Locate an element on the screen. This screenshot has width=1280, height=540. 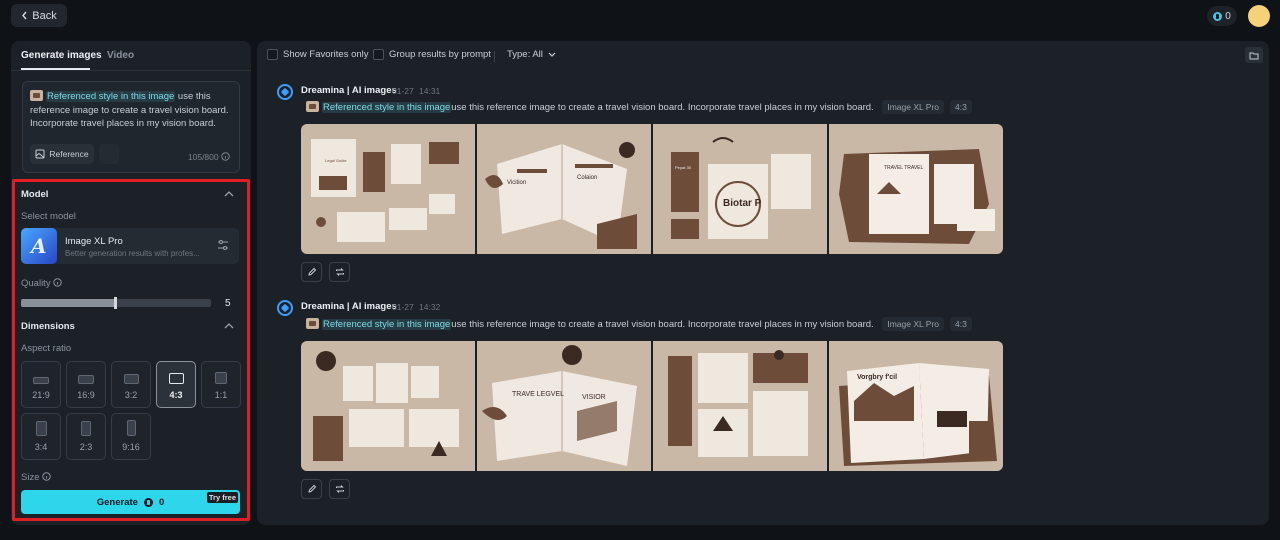
quality-slider is located at coordinates (116, 303).